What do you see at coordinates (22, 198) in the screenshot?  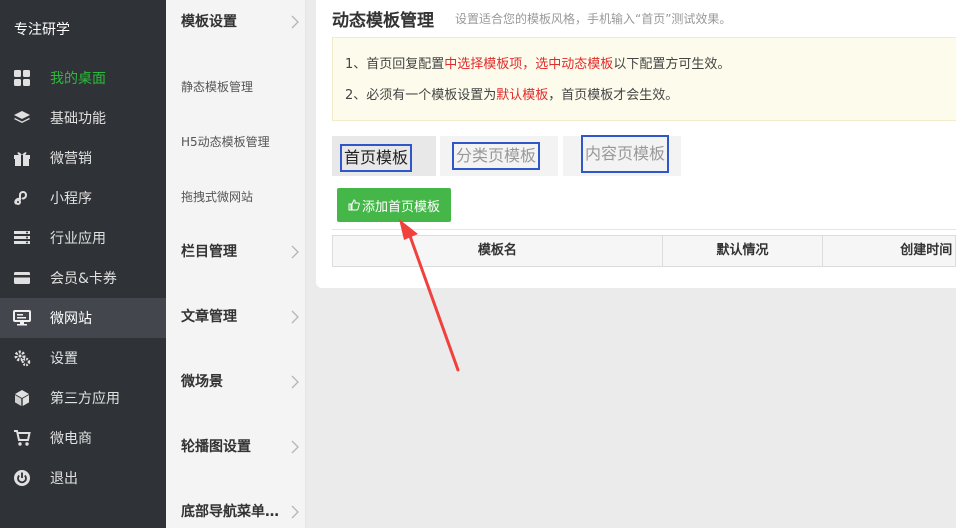 I see `miniprogram-icon` at bounding box center [22, 198].